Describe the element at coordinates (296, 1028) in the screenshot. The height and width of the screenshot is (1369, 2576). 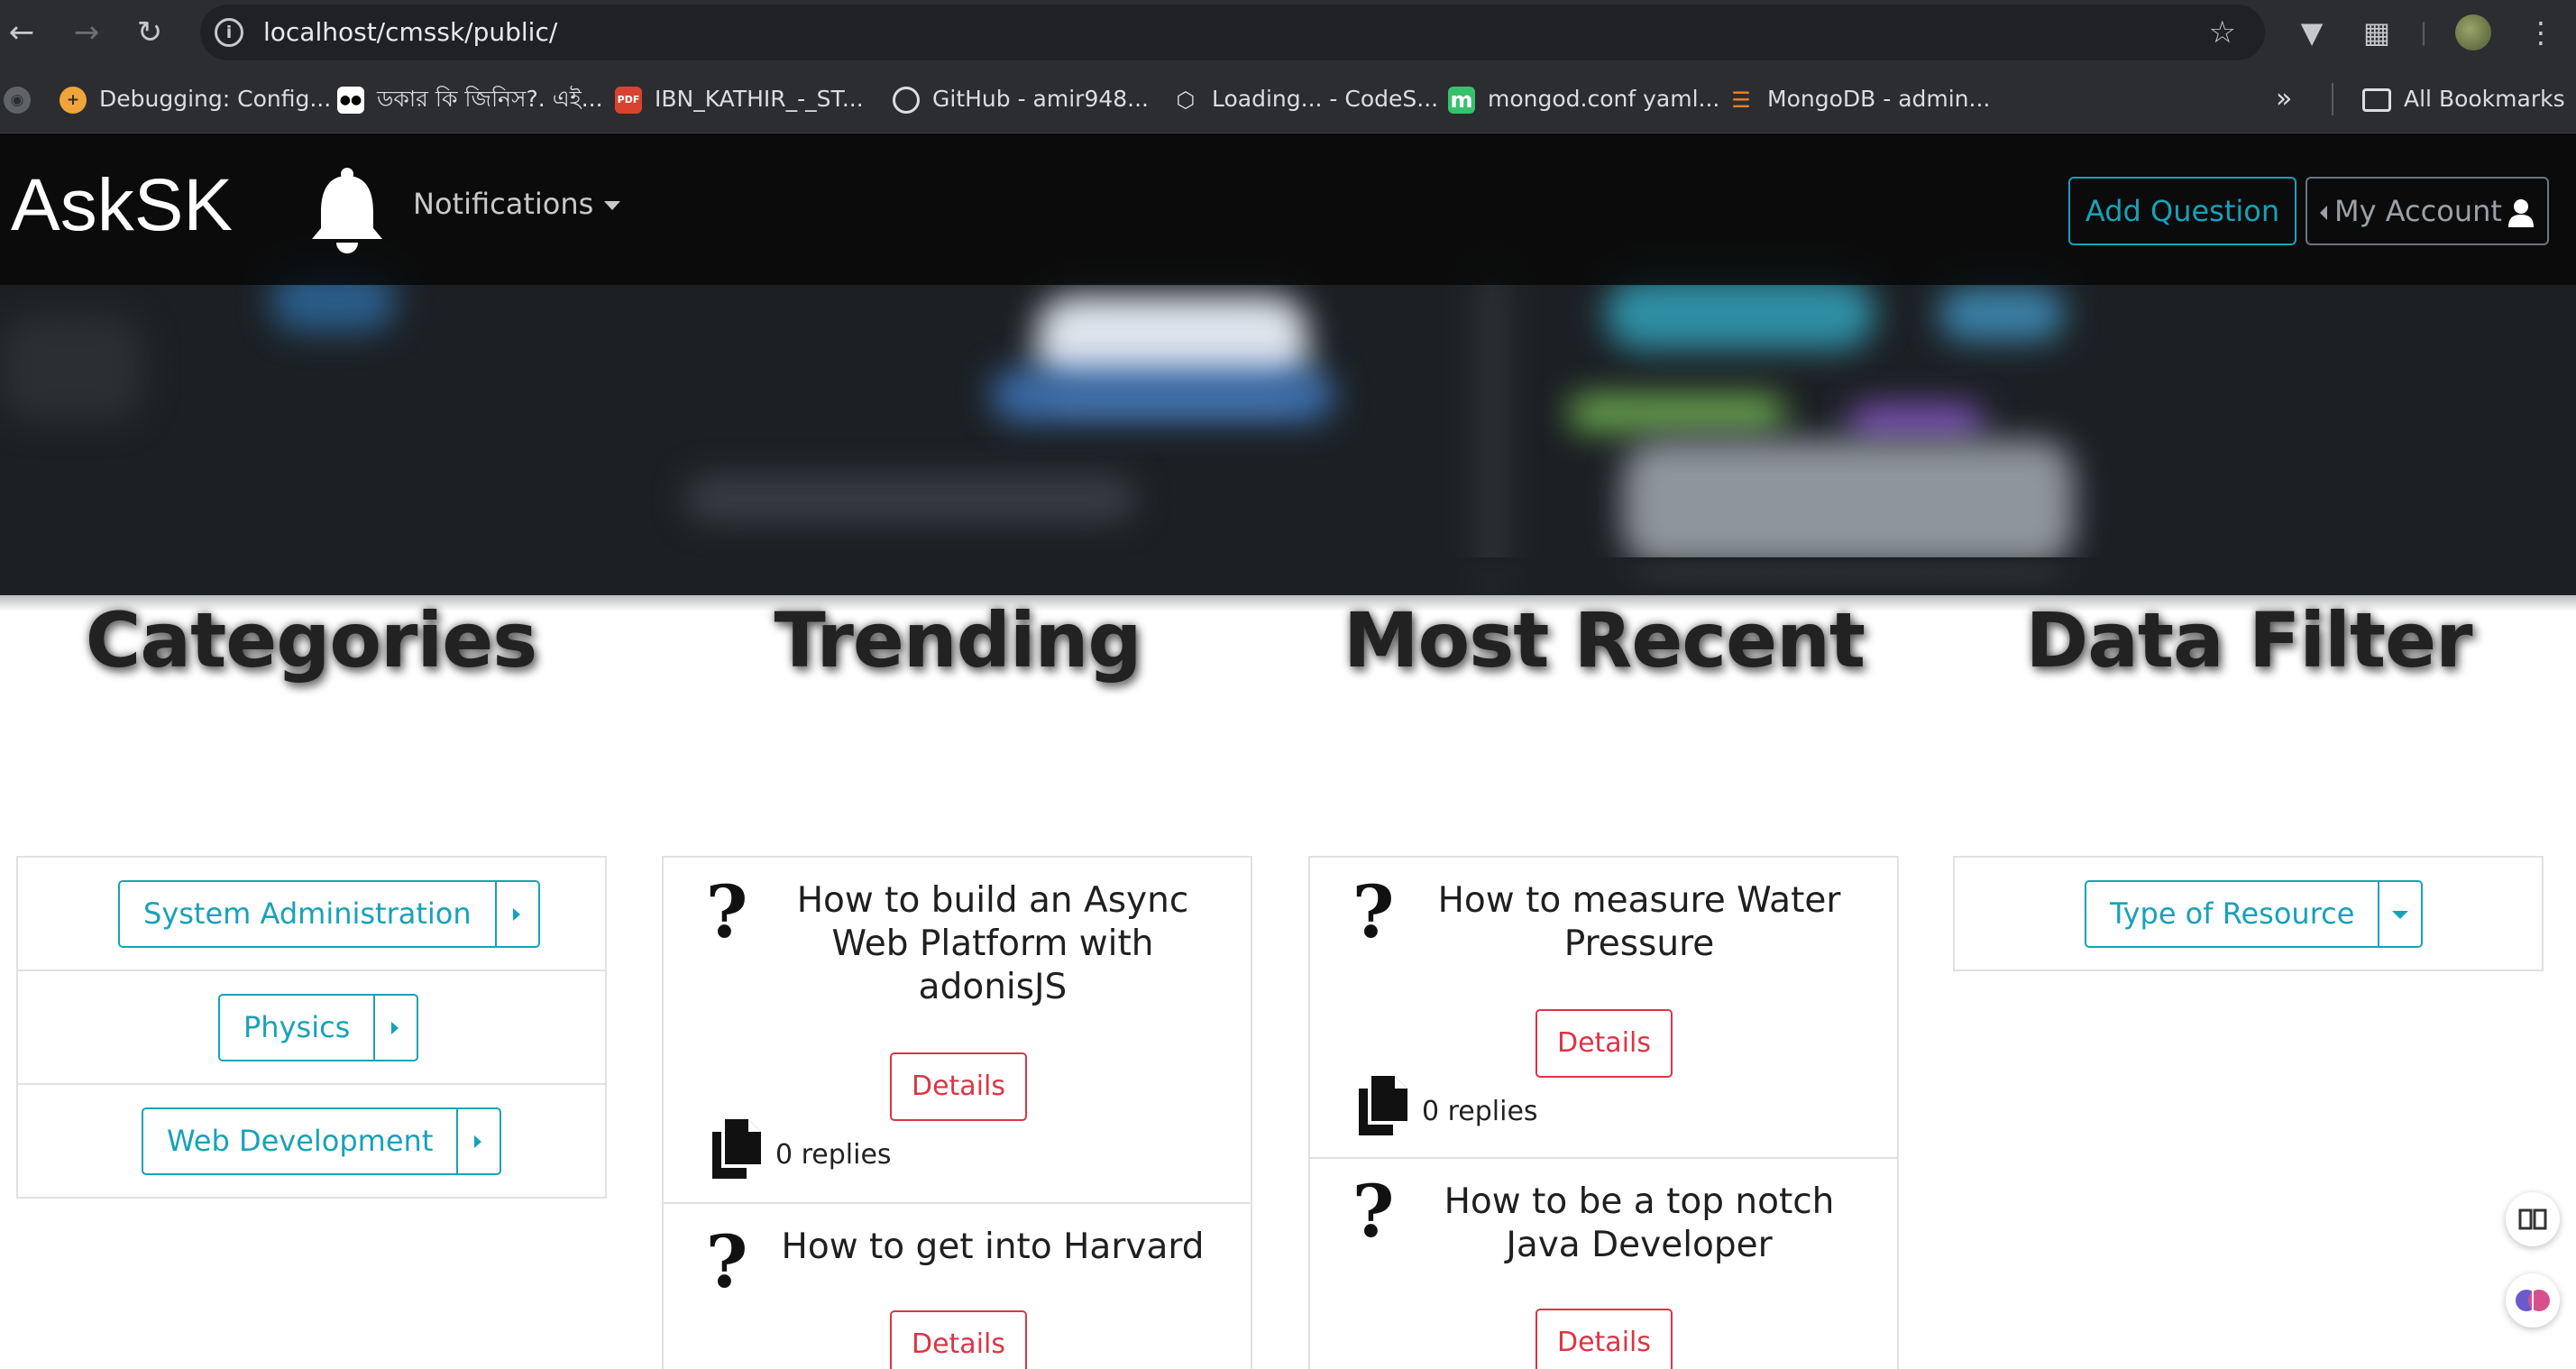
I see `category-label: Physics` at that location.